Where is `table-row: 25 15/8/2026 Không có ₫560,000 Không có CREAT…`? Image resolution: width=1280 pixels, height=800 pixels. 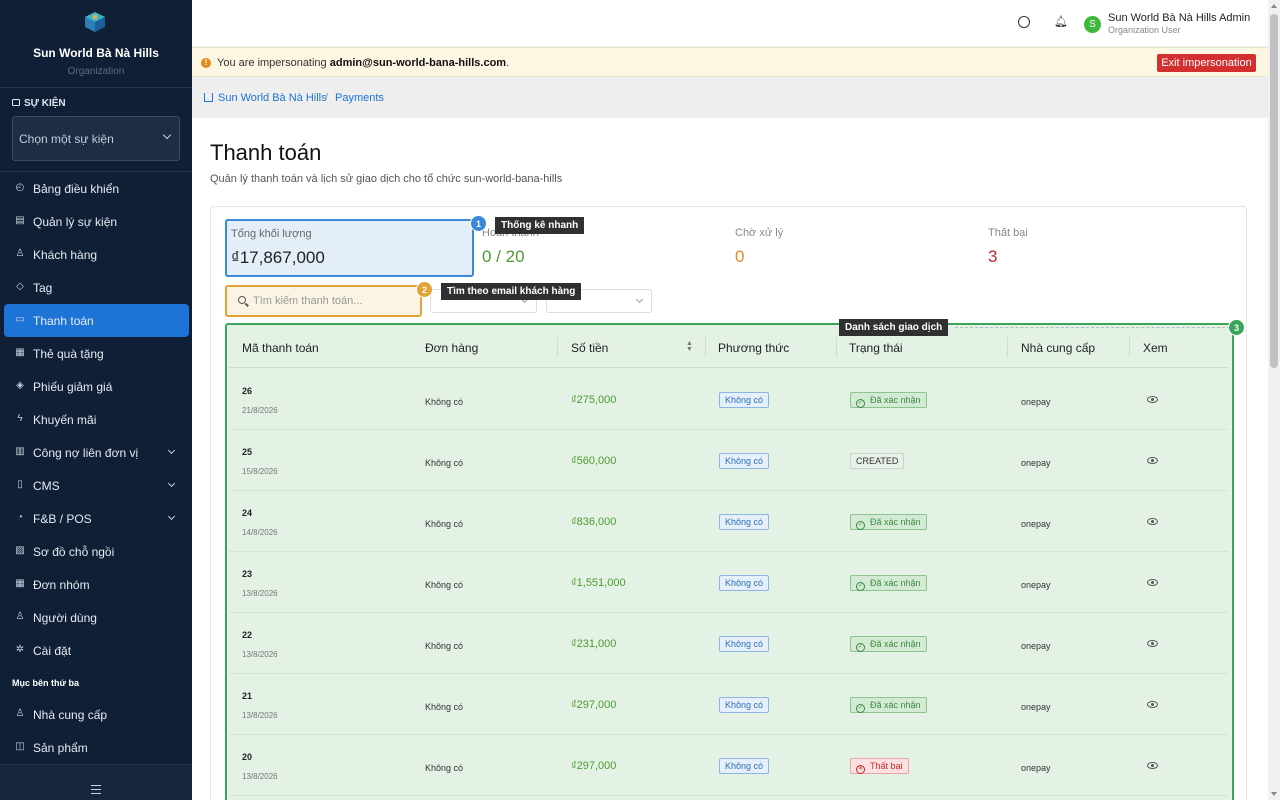
table-row: 25 15/8/2026 Không có ₫560,000 Không có CREAT… is located at coordinates (728, 460).